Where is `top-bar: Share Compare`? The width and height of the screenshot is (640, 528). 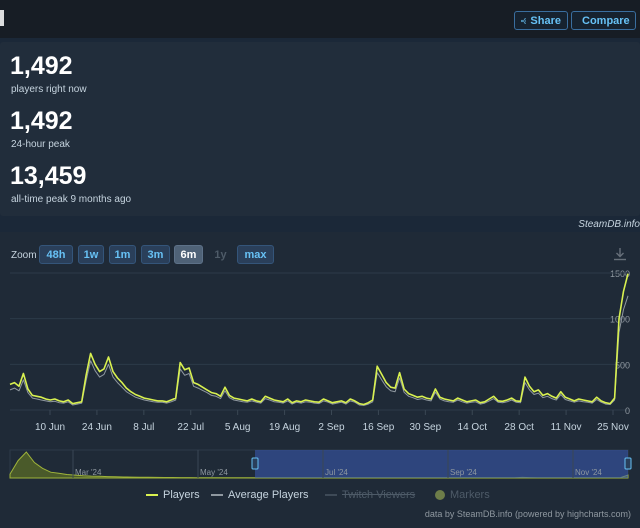
top-bar: Share Compare is located at coordinates (320, 19).